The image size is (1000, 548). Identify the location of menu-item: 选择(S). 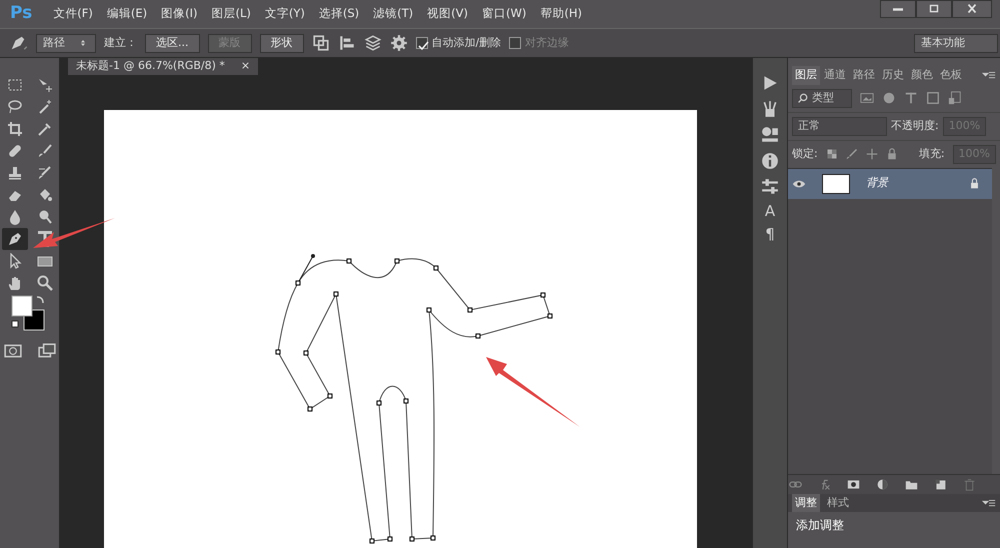
(339, 14).